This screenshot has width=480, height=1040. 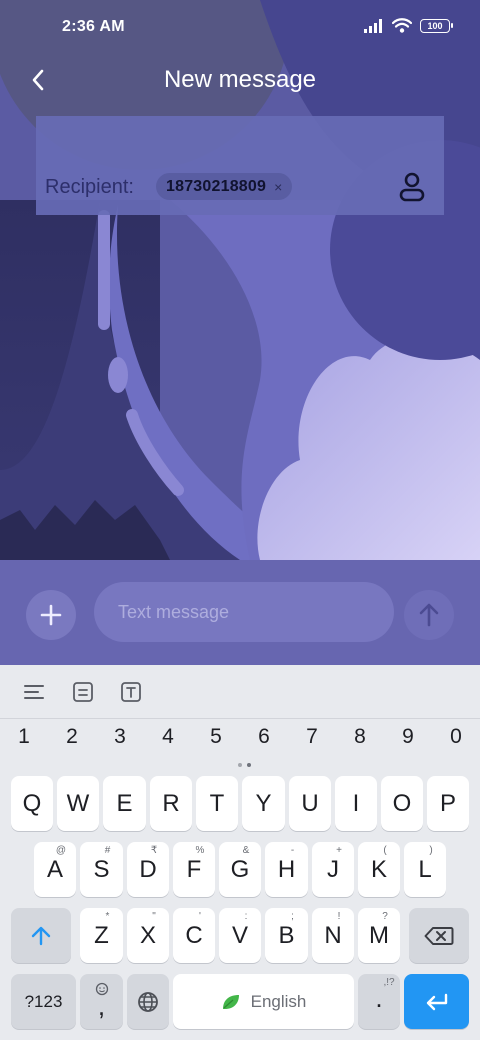 I want to click on send-arrow-icon, so click(x=429, y=615).